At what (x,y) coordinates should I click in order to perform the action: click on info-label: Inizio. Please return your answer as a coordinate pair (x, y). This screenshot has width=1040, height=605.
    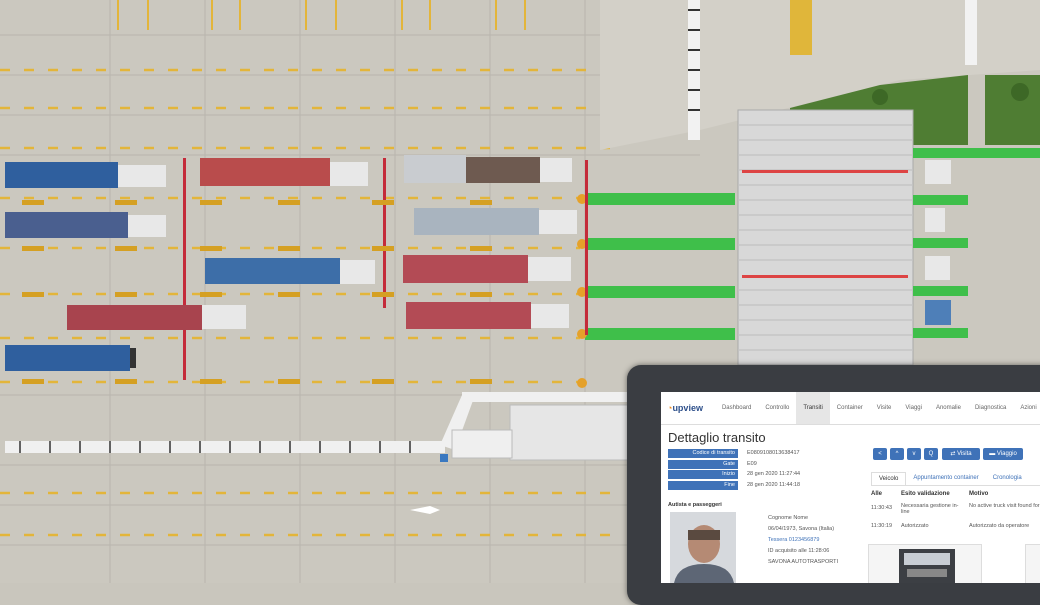
    Looking at the image, I should click on (703, 474).